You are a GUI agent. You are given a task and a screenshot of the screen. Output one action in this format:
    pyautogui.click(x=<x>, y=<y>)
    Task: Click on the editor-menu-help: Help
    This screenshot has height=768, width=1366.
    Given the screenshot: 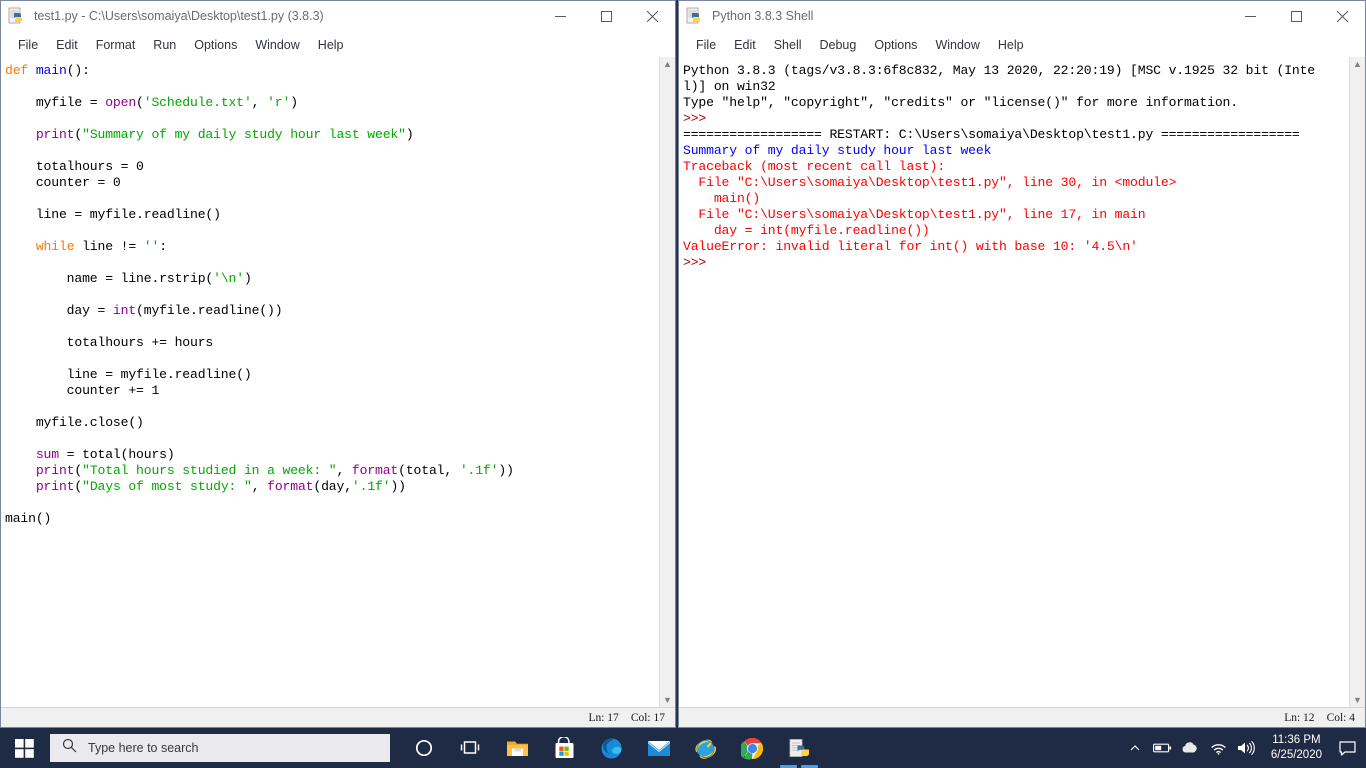 What is the action you would take?
    pyautogui.click(x=331, y=45)
    